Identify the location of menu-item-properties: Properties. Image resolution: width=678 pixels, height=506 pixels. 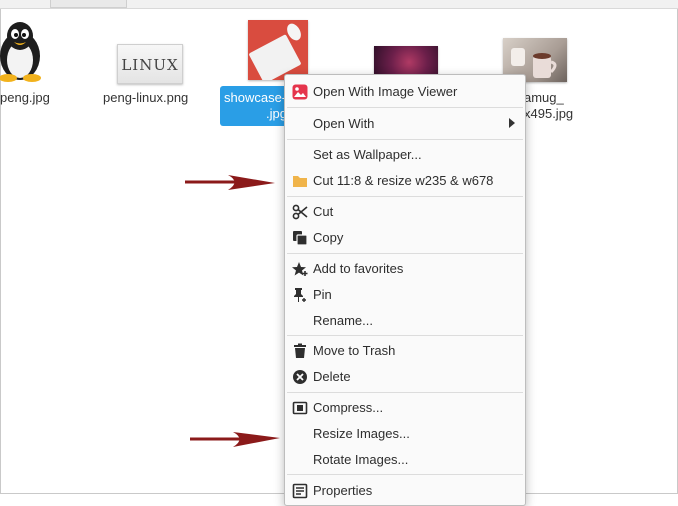
(405, 491).